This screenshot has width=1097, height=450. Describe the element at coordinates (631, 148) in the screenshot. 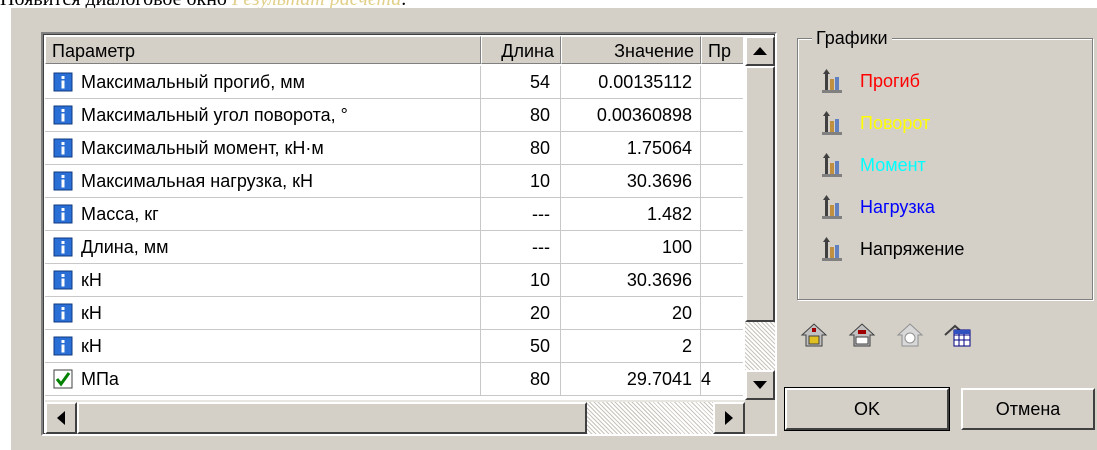

I see `cell-value: 1.75064` at that location.